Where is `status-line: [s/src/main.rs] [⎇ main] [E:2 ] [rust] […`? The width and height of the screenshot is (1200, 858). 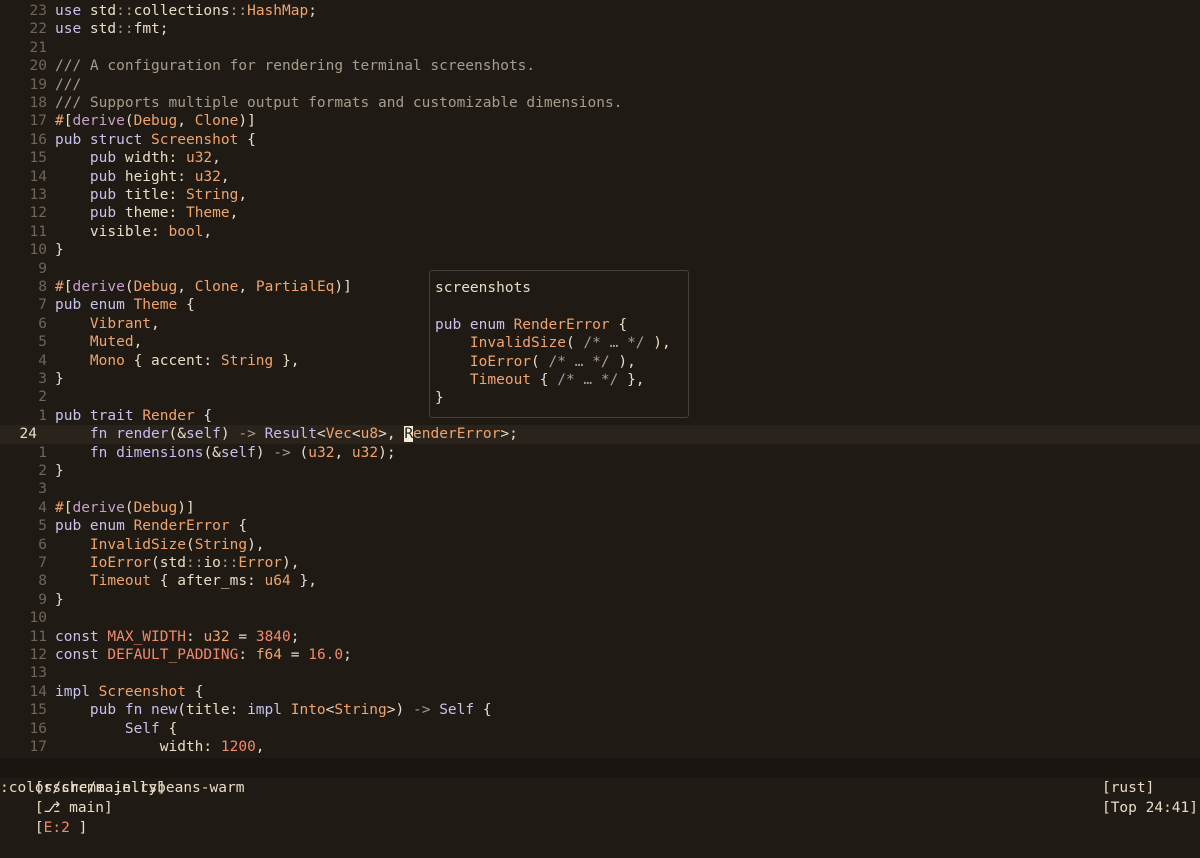 status-line: [s/src/main.rs] [⎇ main] [E:2 ] [rust] [… is located at coordinates (600, 797).